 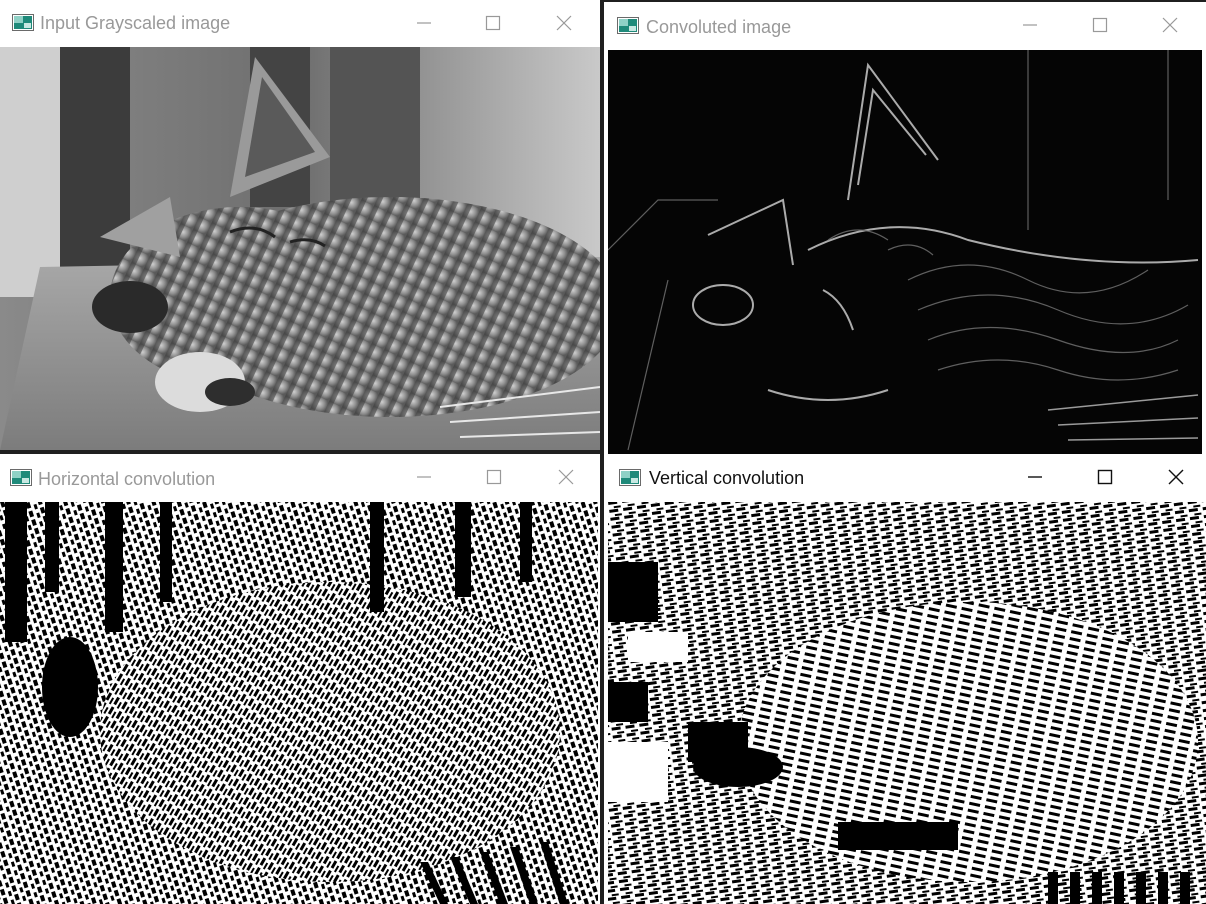 I want to click on window-title: Convoluted image, so click(x=719, y=27).